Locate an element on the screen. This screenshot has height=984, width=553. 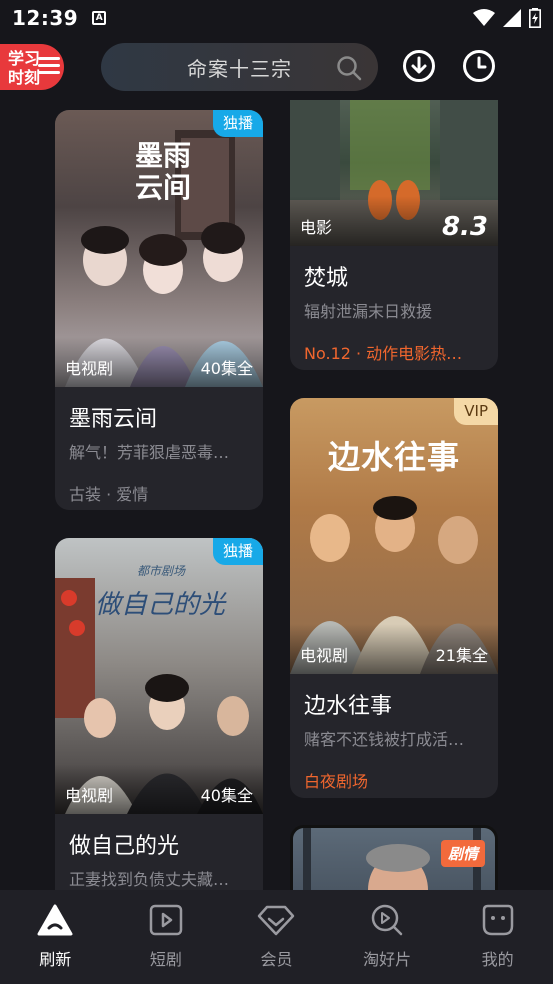
poster-subtitle-art: 都市剧场 is located at coordinates (161, 571).